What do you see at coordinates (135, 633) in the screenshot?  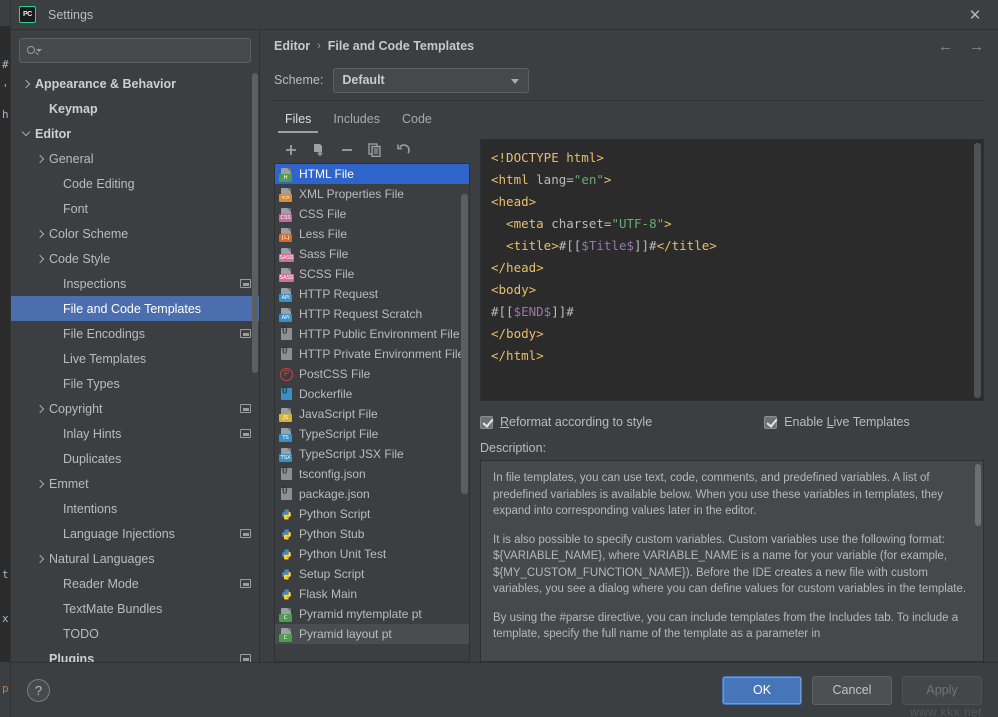 I see `sidebar-item-todo: TODO` at bounding box center [135, 633].